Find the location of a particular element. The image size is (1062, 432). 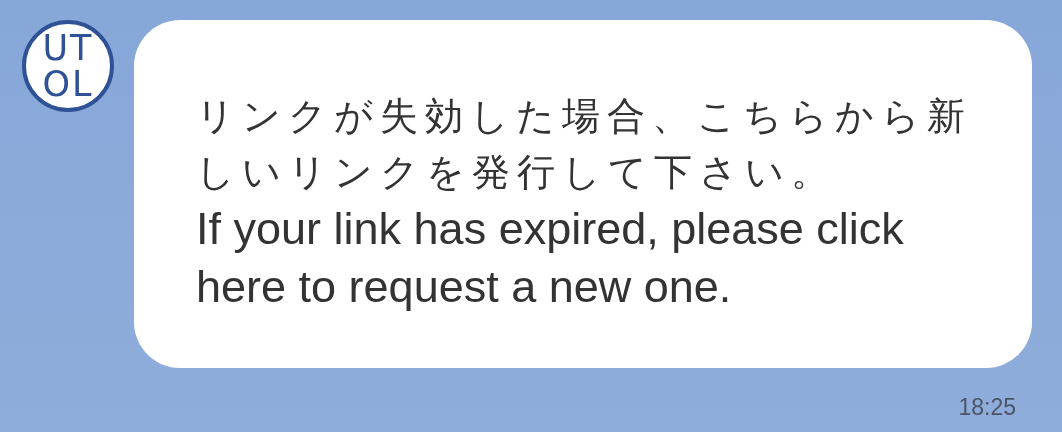

logo-text: OL is located at coordinates (68, 84).